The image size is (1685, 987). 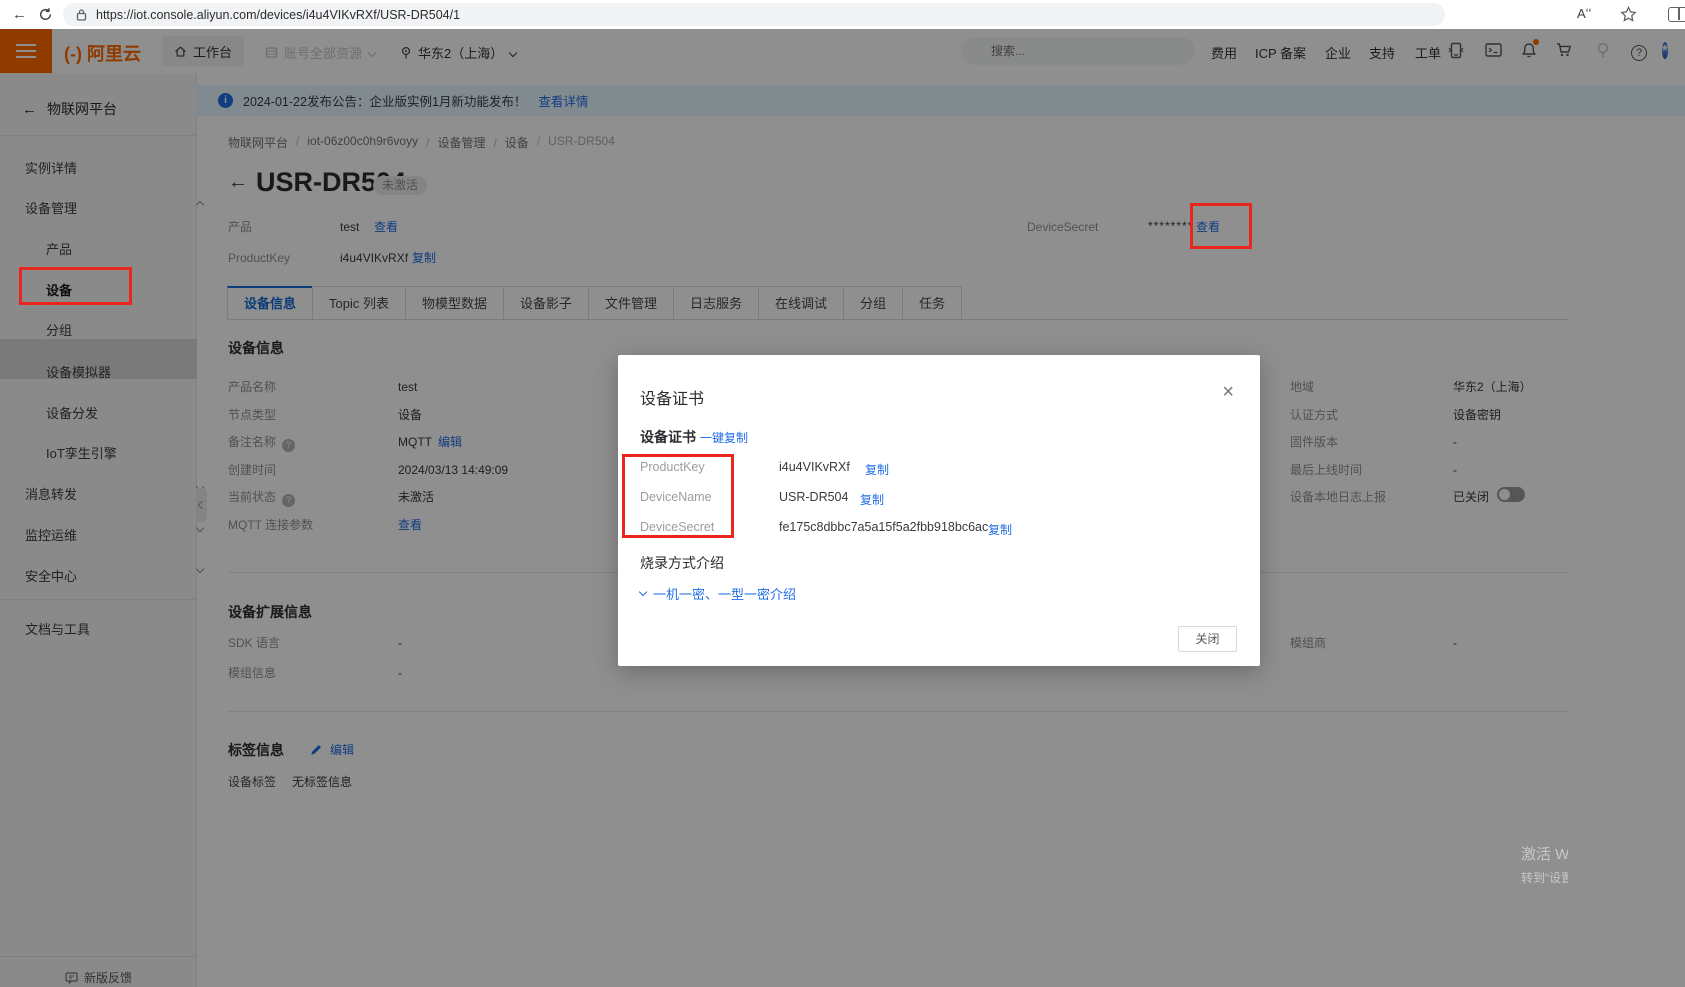 I want to click on windows-activation-watermark: 激活 Windows 转到“设置”以激活 Windows。, so click(x=1544, y=864).